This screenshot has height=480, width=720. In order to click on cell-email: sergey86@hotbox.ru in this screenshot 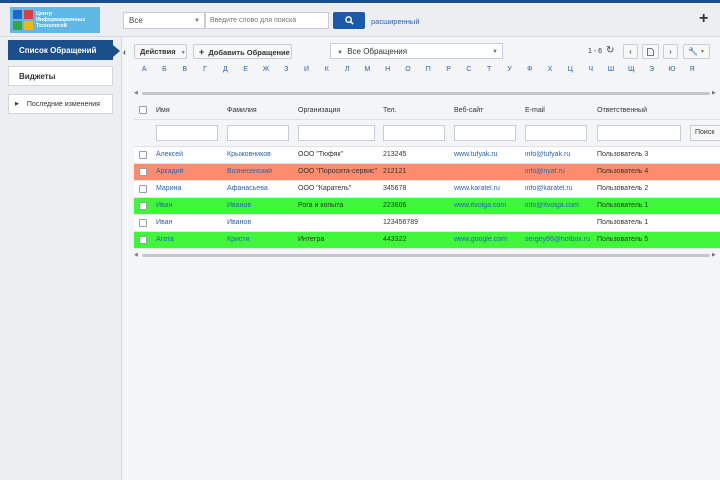, I will do `click(559, 239)`.